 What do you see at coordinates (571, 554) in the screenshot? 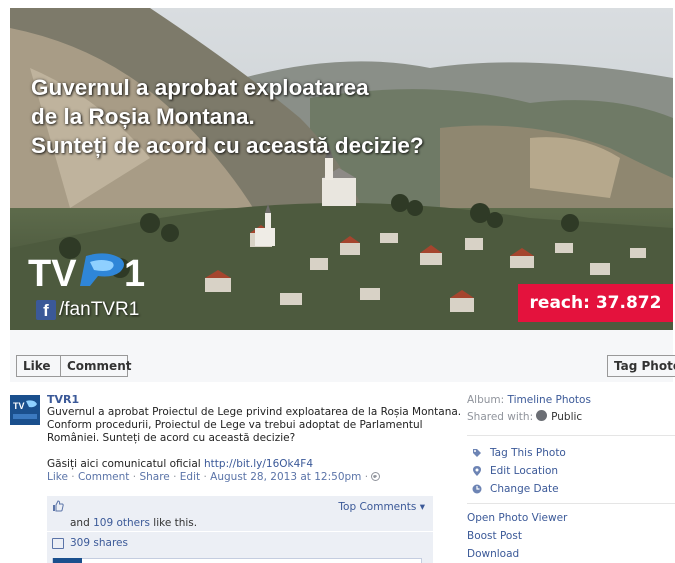
I see `download-link: Download` at bounding box center [571, 554].